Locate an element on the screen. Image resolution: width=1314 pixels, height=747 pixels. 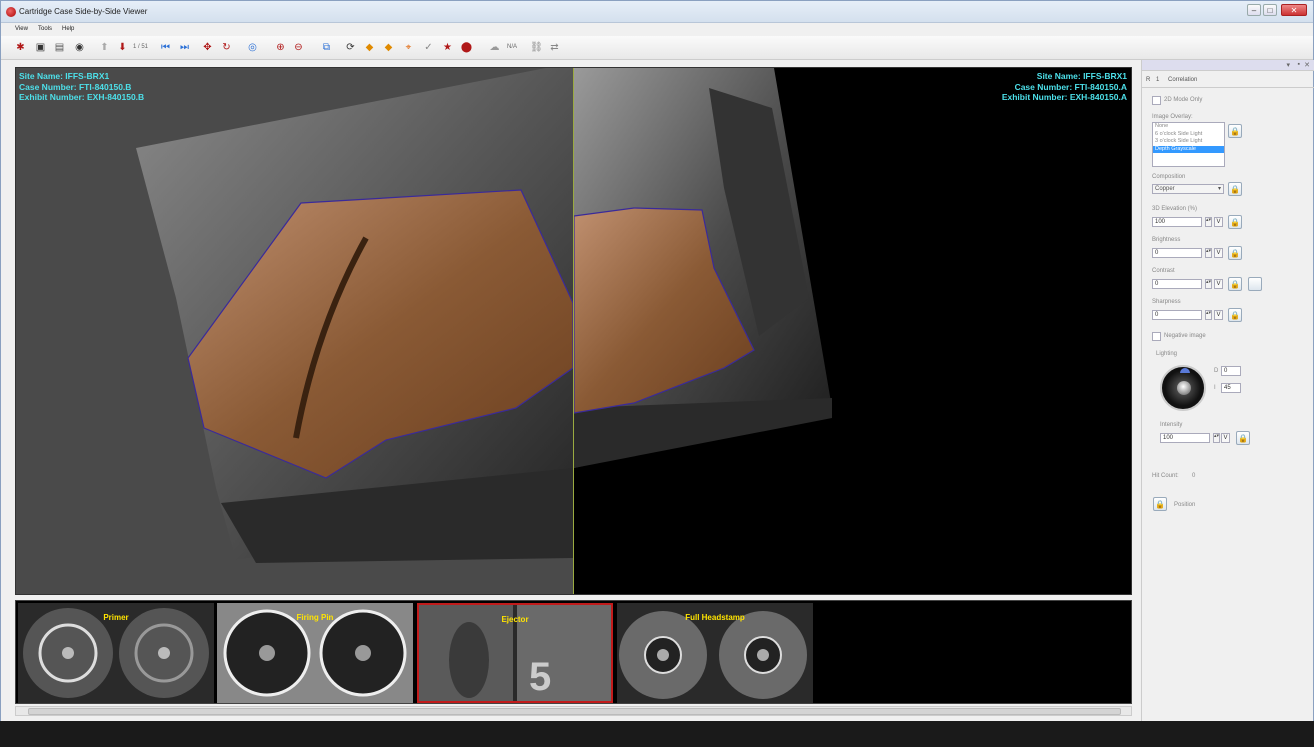
chart-icon: ⧉ is located at coordinates (326, 47).